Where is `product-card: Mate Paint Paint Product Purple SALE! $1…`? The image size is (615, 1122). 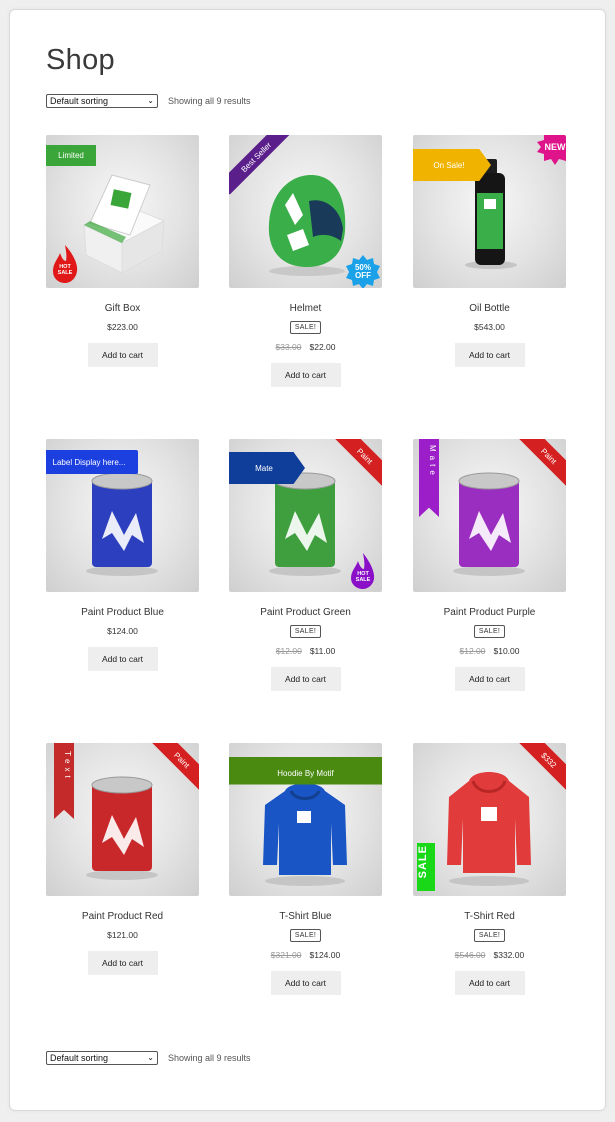 product-card: Mate Paint Paint Product Purple SALE! $1… is located at coordinates (489, 565).